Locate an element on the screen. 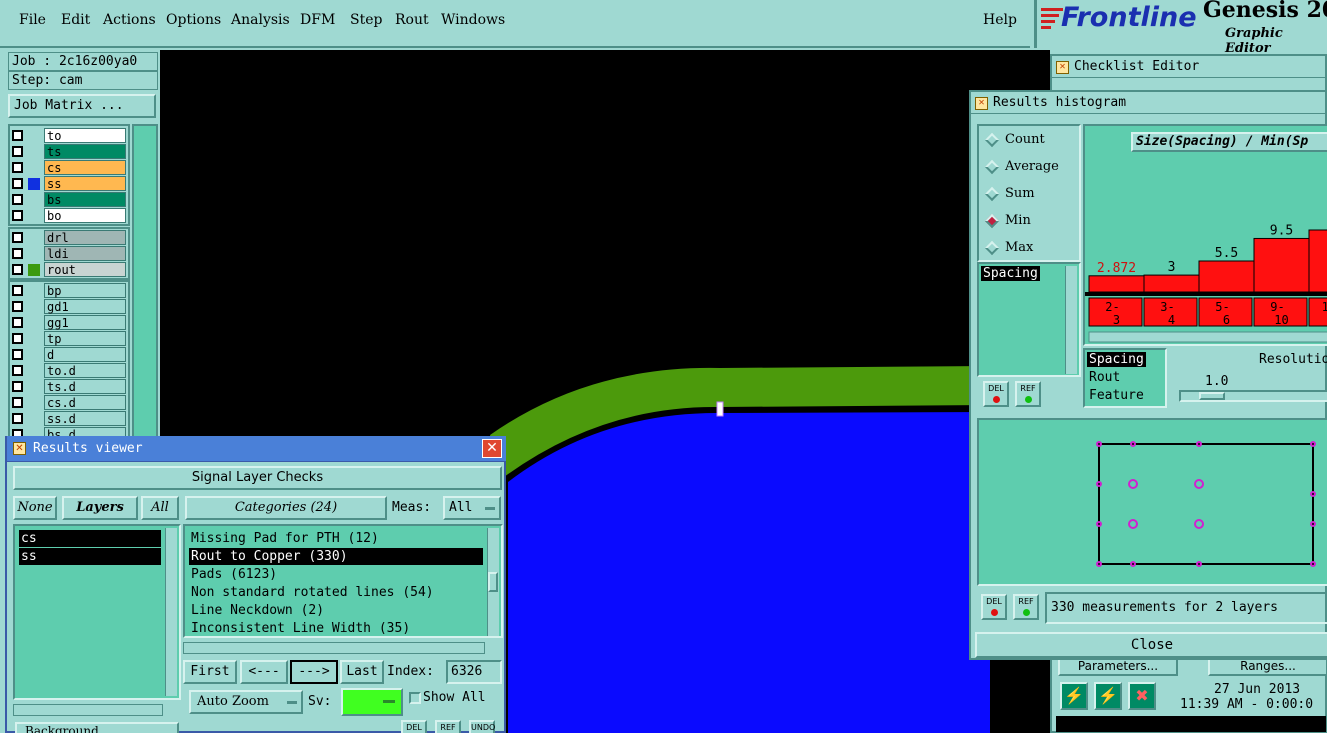 This screenshot has width=1327, height=733. type-feature: Feature is located at coordinates (1116, 395).